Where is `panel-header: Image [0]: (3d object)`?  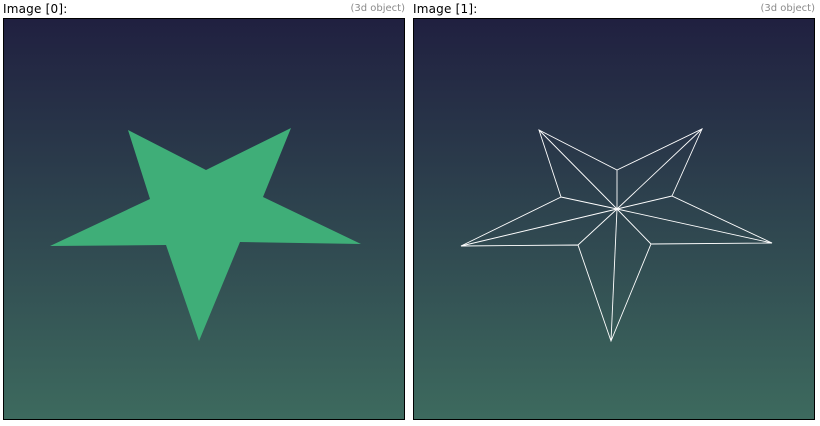
panel-header: Image [0]: (3d object) is located at coordinates (204, 9).